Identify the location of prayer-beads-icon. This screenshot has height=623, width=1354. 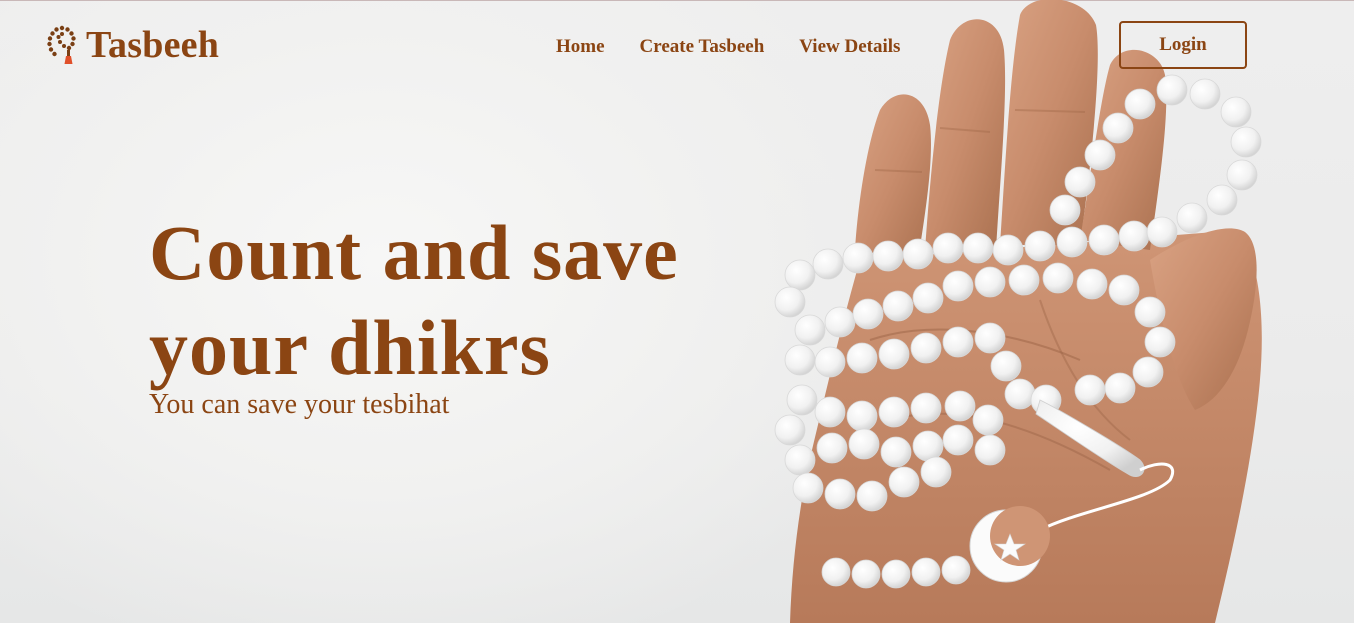
(61, 44).